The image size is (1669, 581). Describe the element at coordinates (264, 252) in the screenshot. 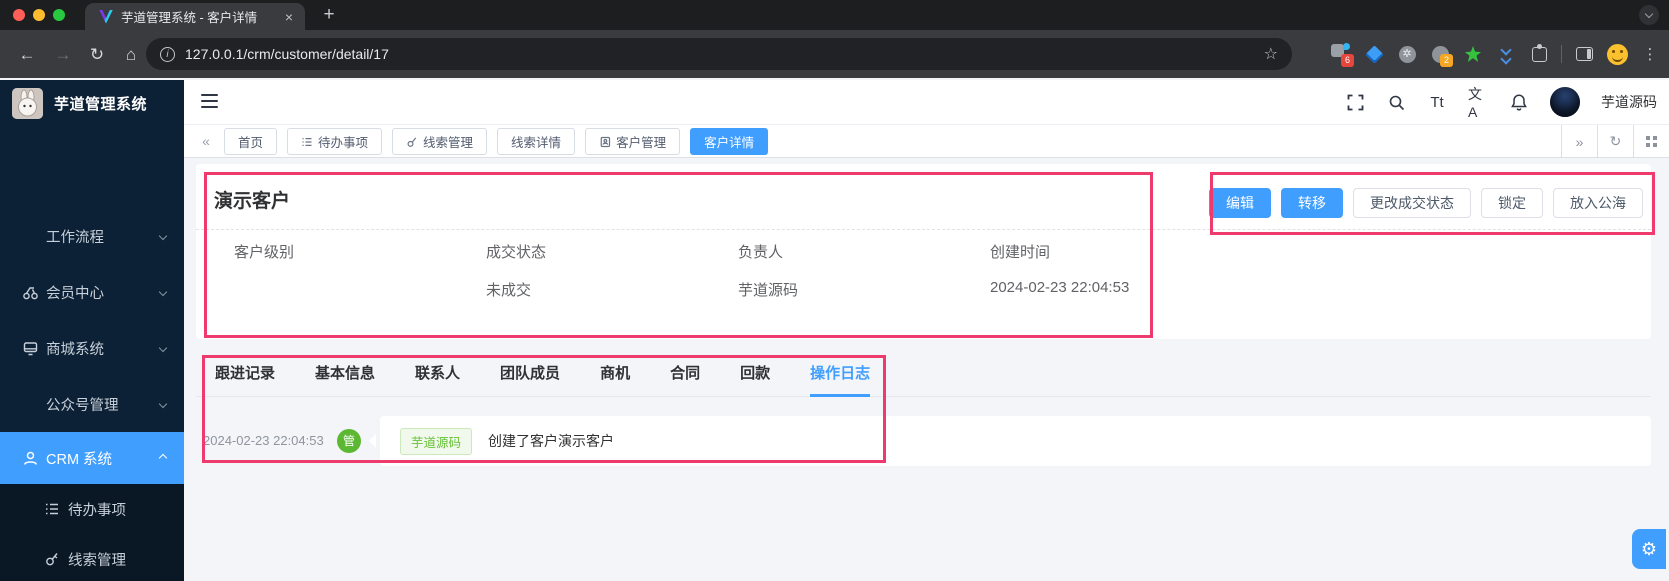

I see `field-customer-level: 客户级别` at that location.